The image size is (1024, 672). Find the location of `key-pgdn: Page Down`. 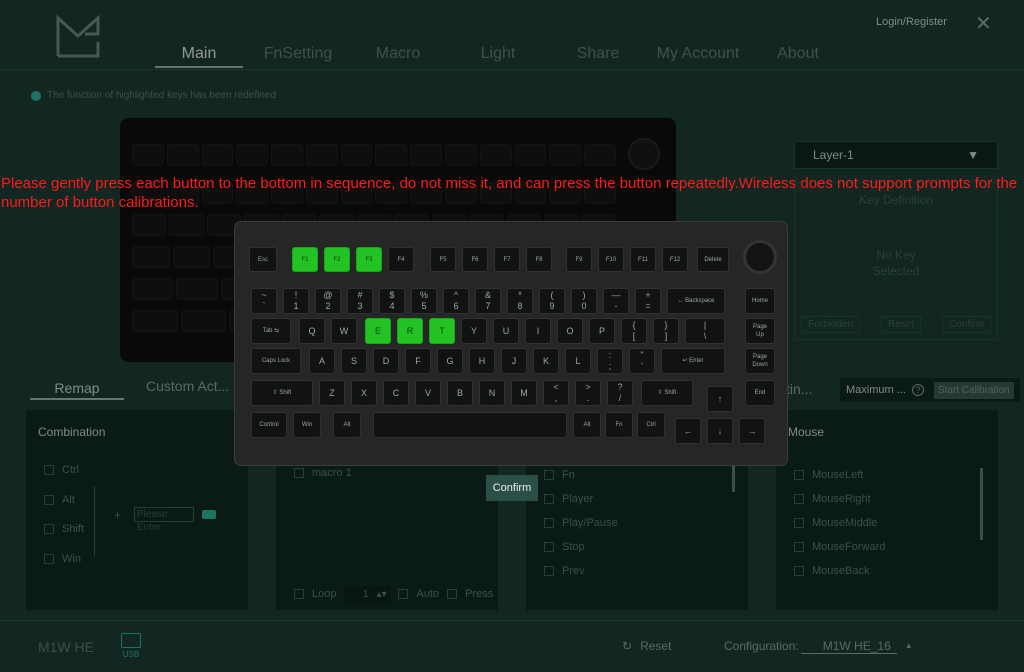

key-pgdn: Page Down is located at coordinates (760, 361).